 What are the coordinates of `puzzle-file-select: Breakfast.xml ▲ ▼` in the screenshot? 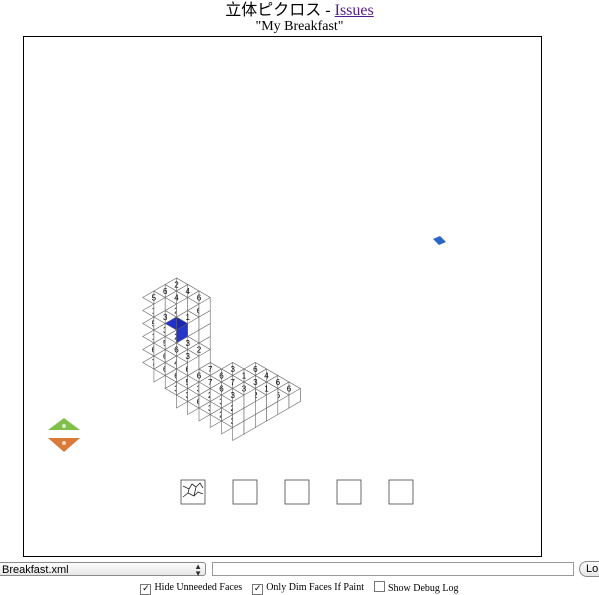 It's located at (103, 570).